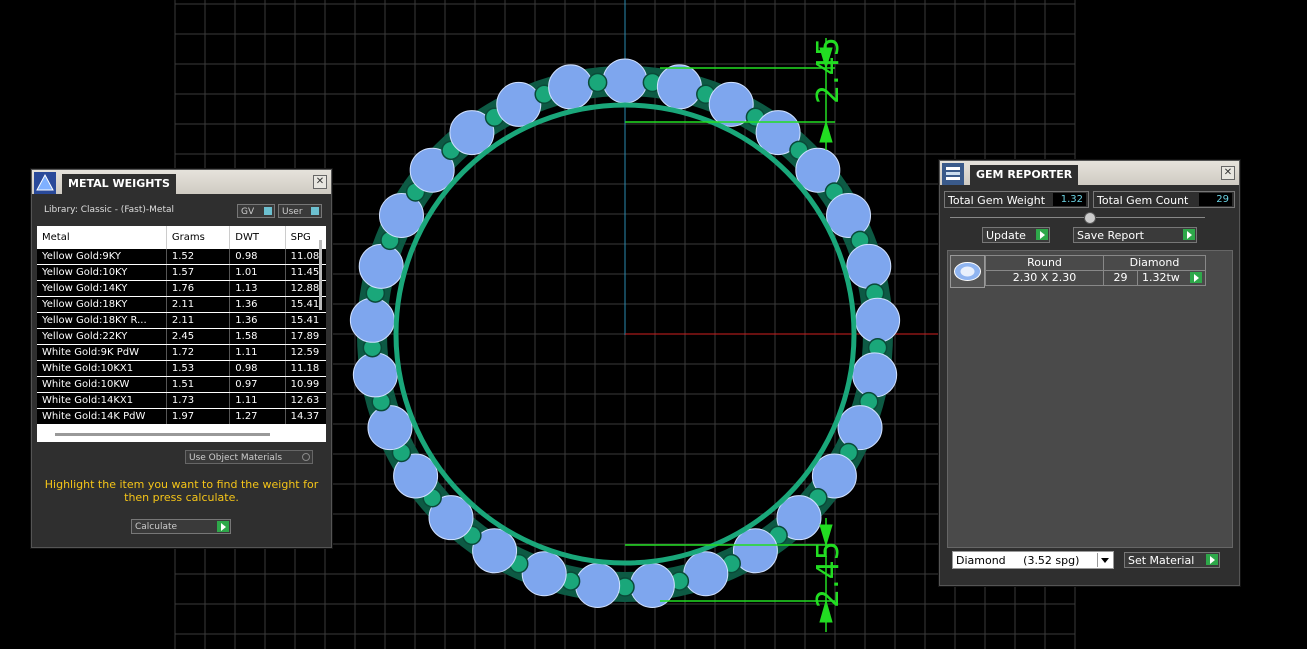  What do you see at coordinates (45, 183) in the screenshot?
I see `metal-weights-app-icon` at bounding box center [45, 183].